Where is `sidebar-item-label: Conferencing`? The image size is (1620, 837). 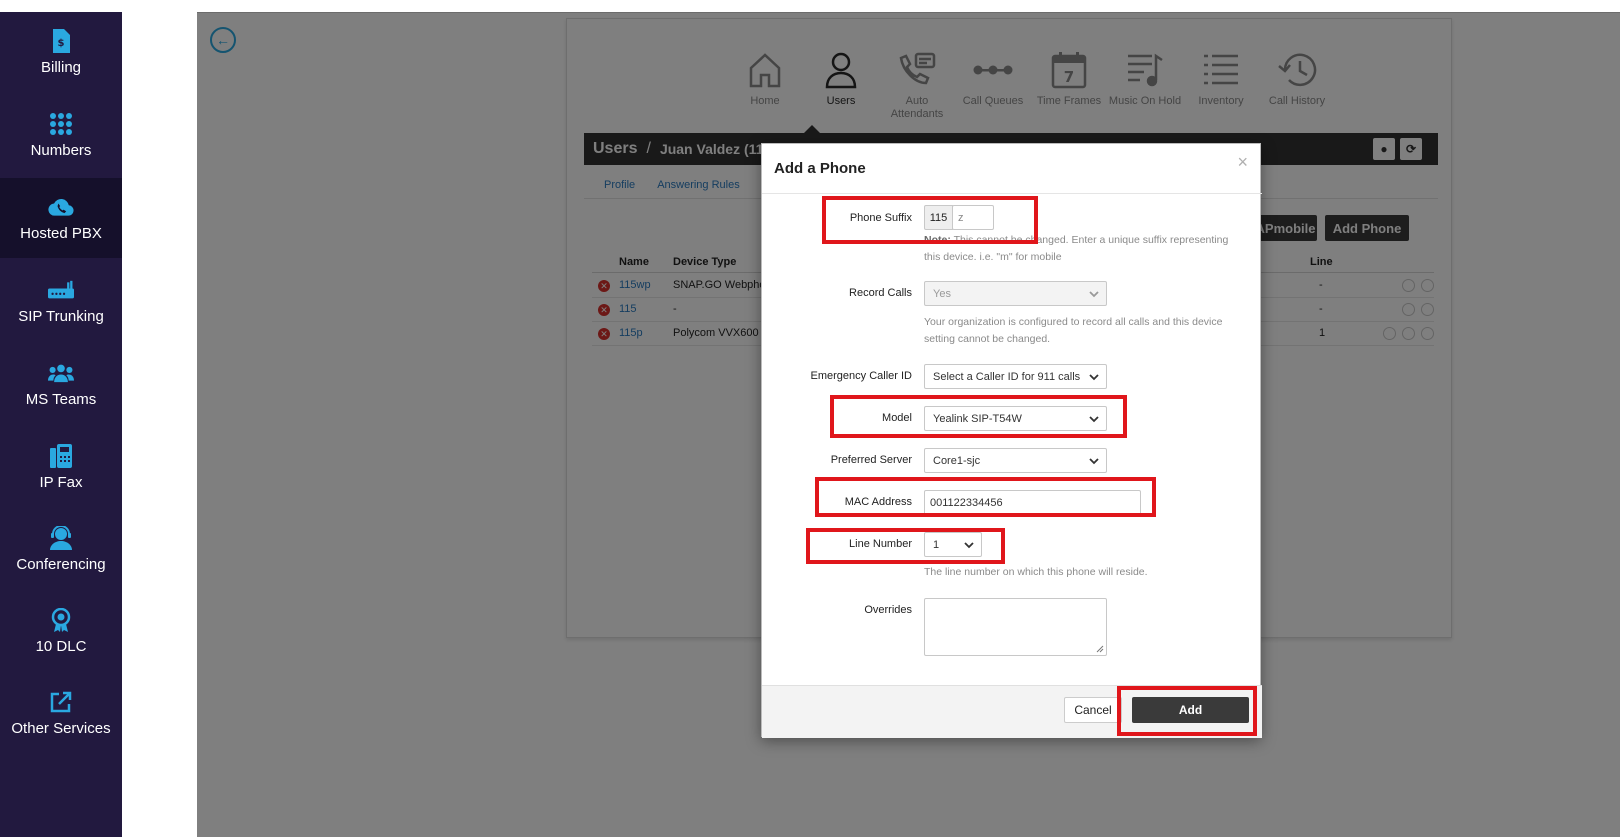
sidebar-item-label: Conferencing is located at coordinates (61, 564).